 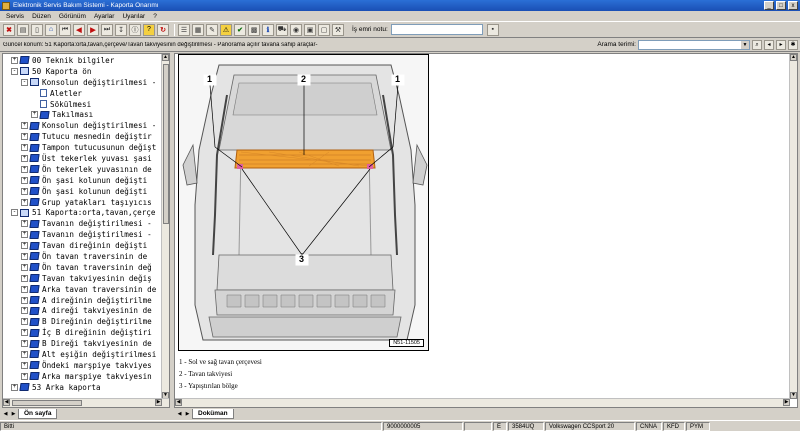 I want to click on close-button: x, so click(x=793, y=5).